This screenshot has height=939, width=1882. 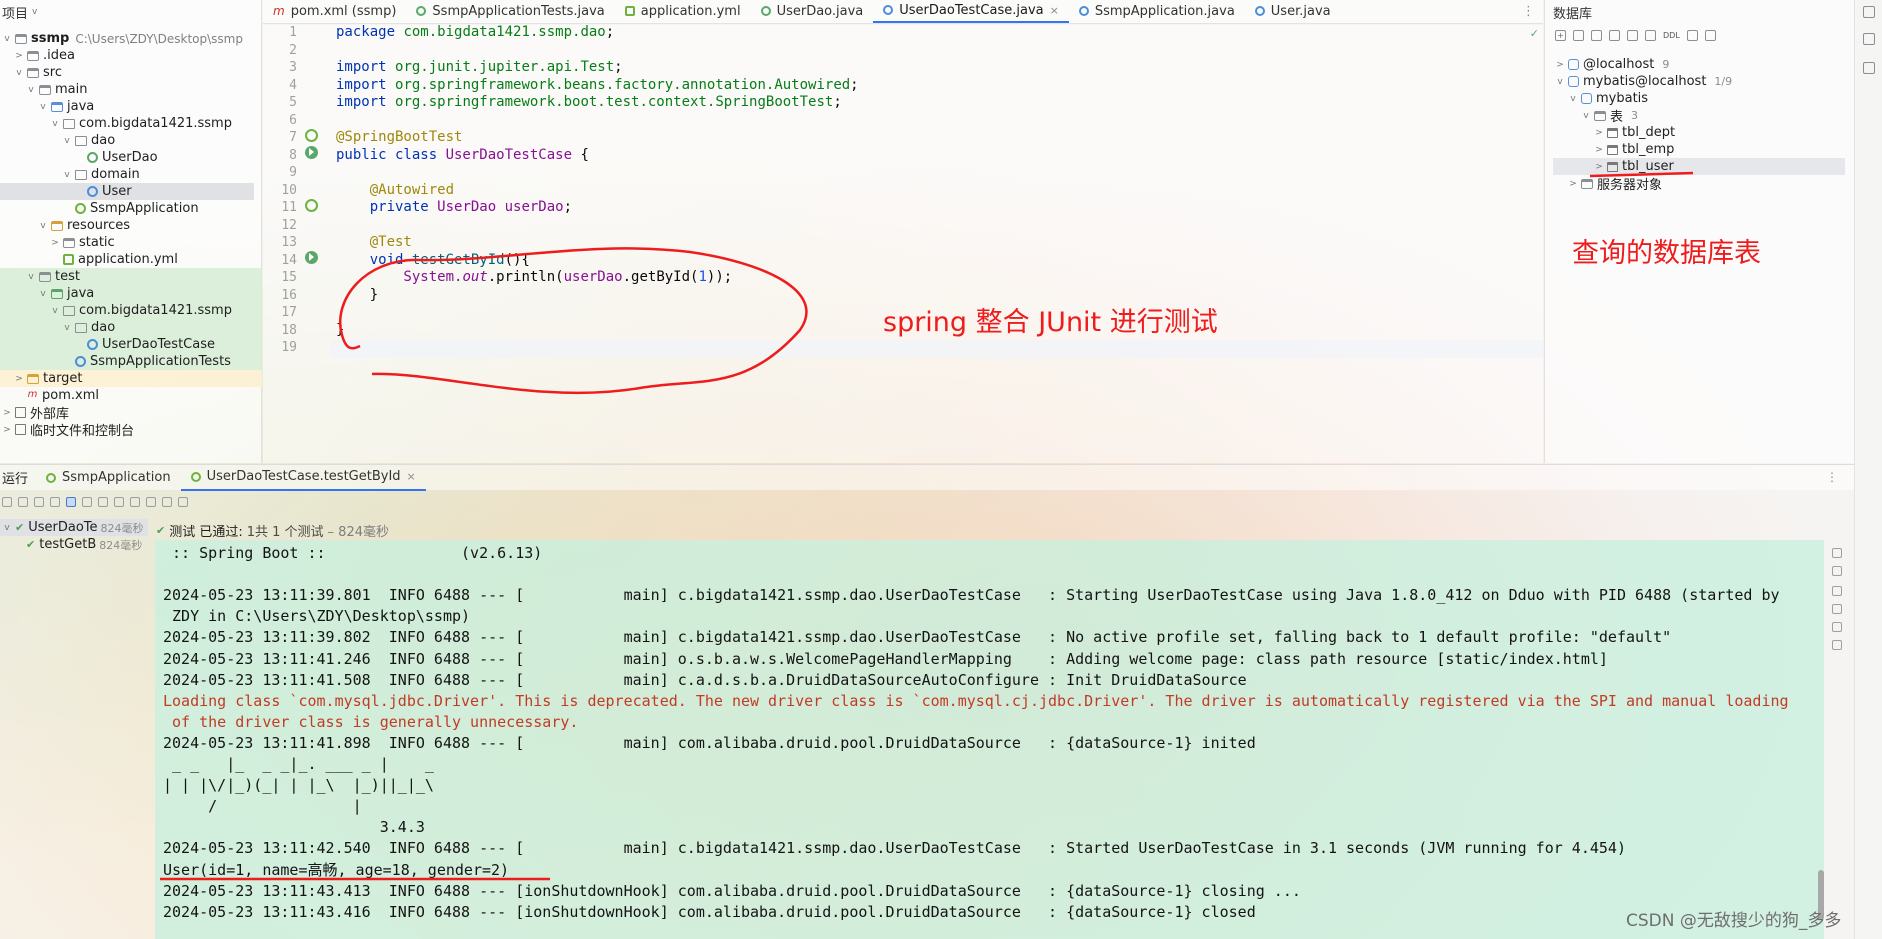 What do you see at coordinates (127, 89) in the screenshot?
I see `tree-item: v main` at bounding box center [127, 89].